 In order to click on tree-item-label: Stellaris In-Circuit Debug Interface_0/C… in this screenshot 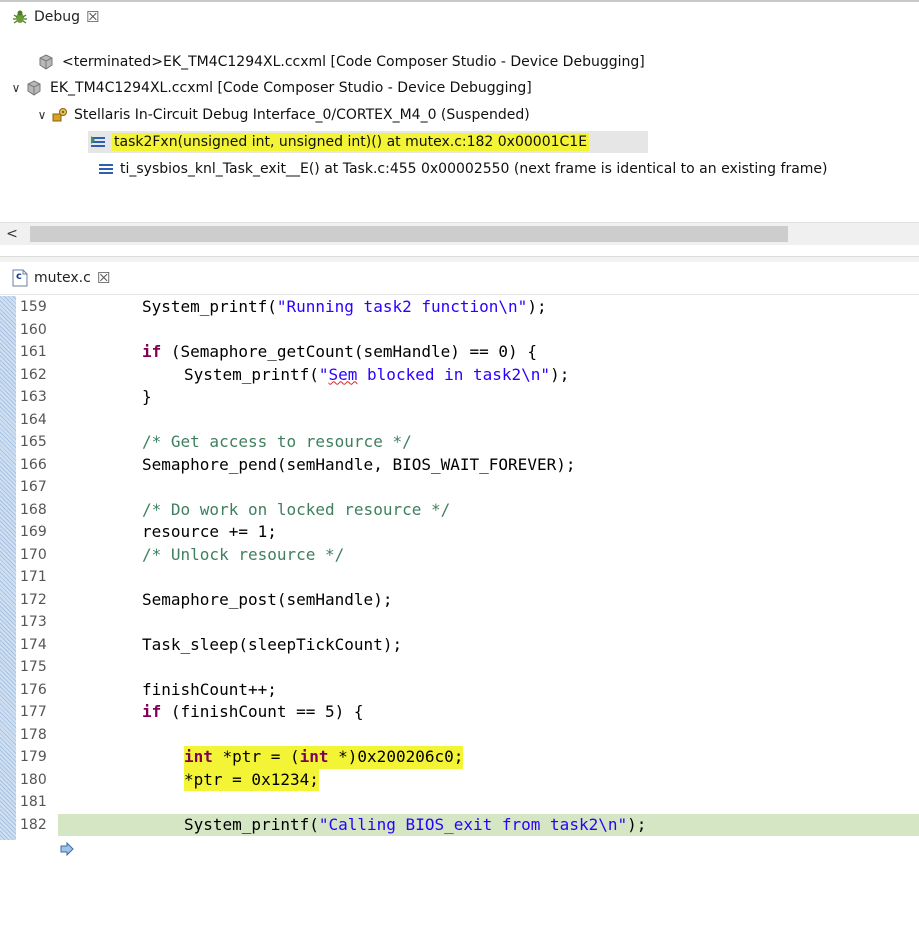, I will do `click(302, 115)`.